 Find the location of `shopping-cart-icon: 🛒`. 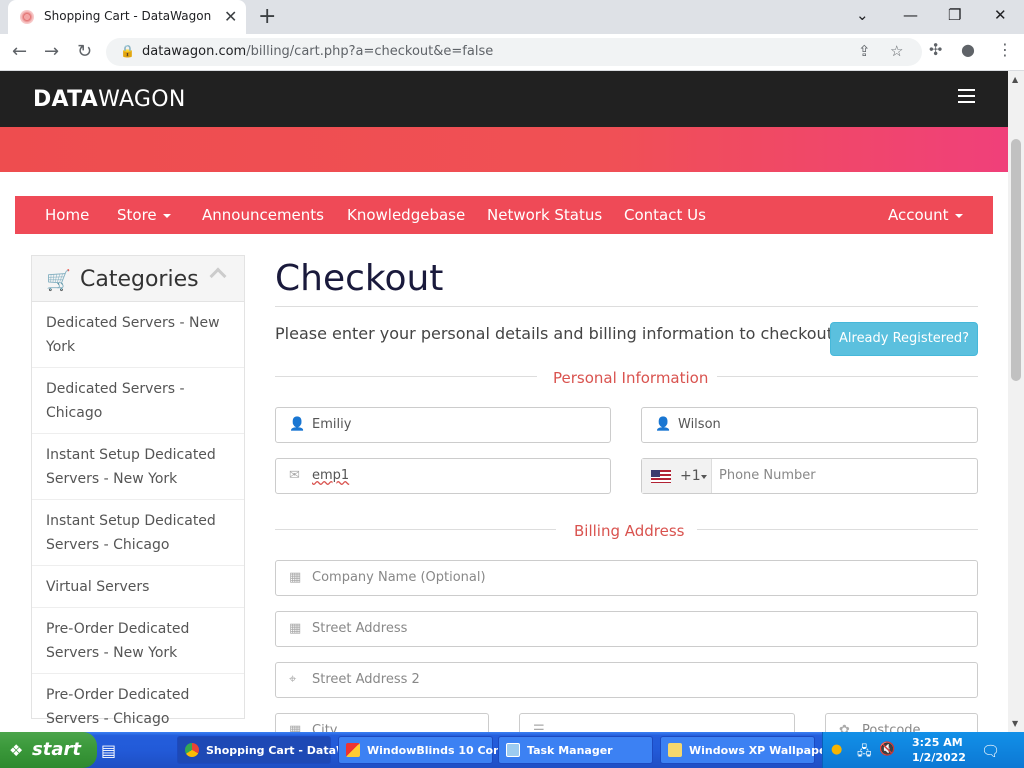

shopping-cart-icon: 🛒 is located at coordinates (58, 280).